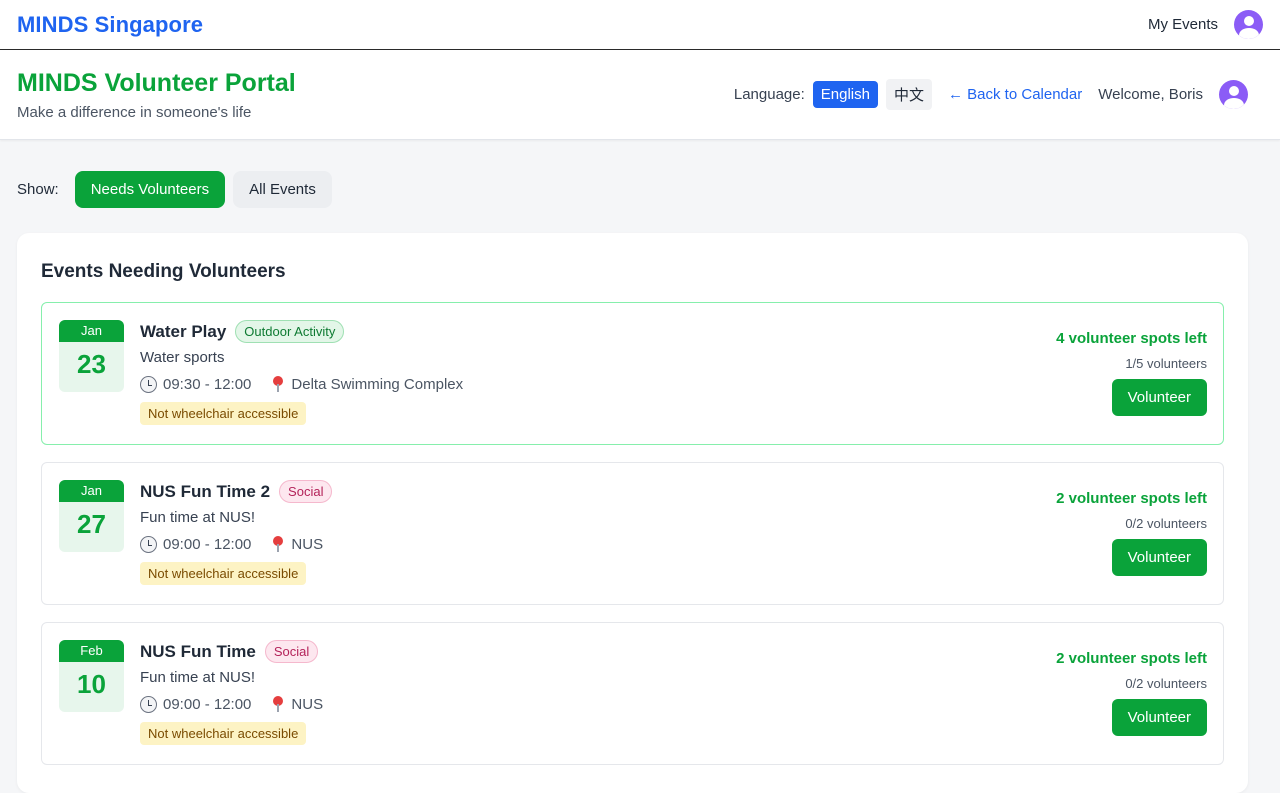 This screenshot has width=1280, height=793. What do you see at coordinates (1131, 338) in the screenshot?
I see `spots-left: 4 volunteer spots left` at bounding box center [1131, 338].